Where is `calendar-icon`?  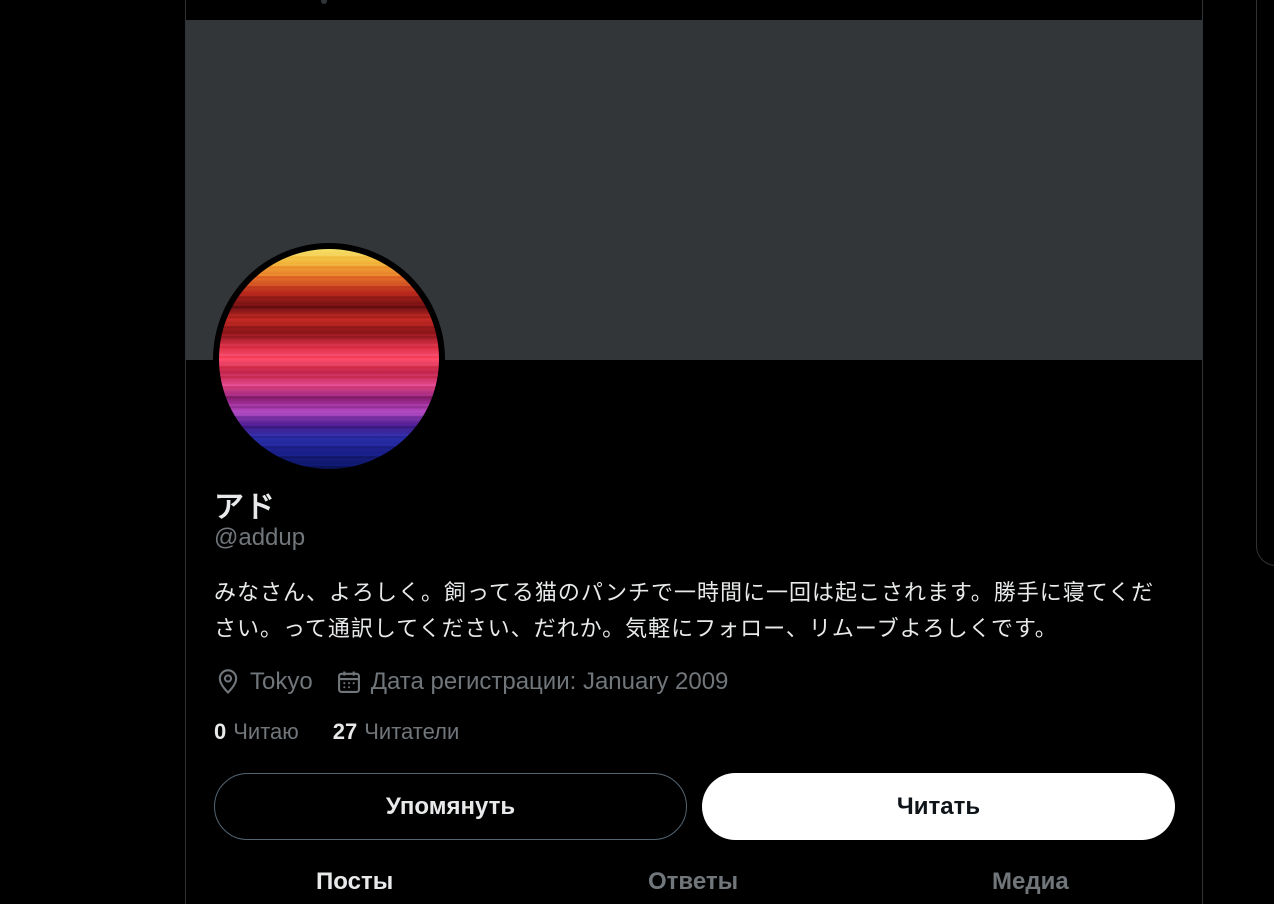 calendar-icon is located at coordinates (348, 682).